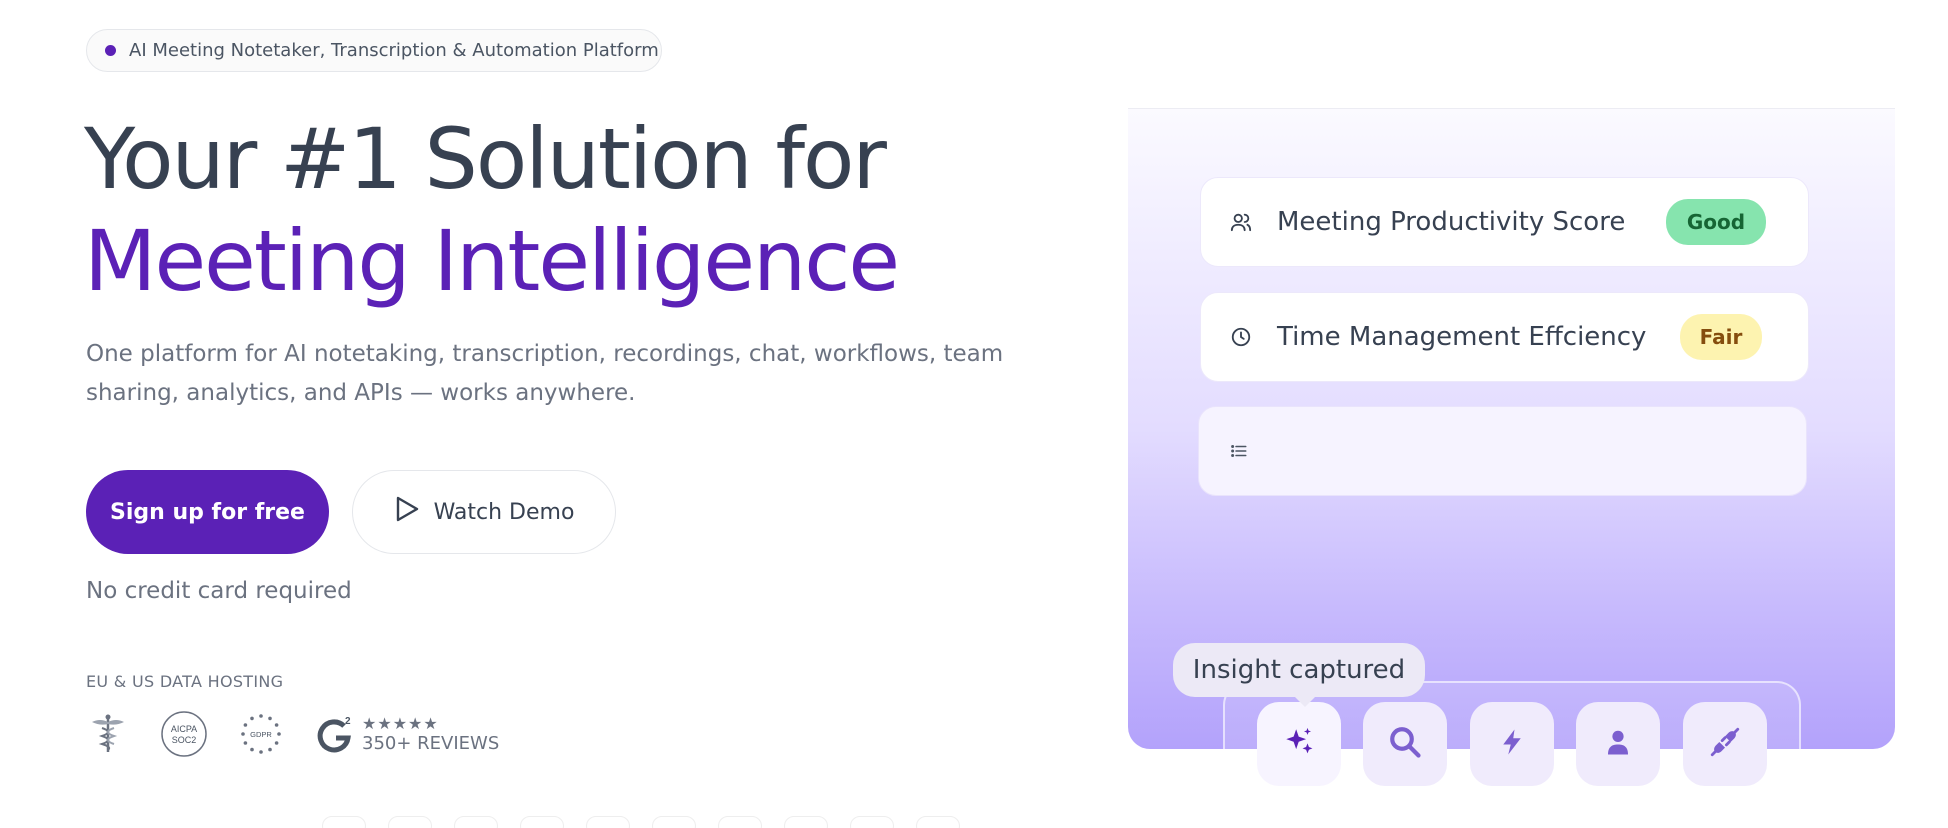  Describe the element at coordinates (1241, 337) in the screenshot. I see `clock-icon` at that location.